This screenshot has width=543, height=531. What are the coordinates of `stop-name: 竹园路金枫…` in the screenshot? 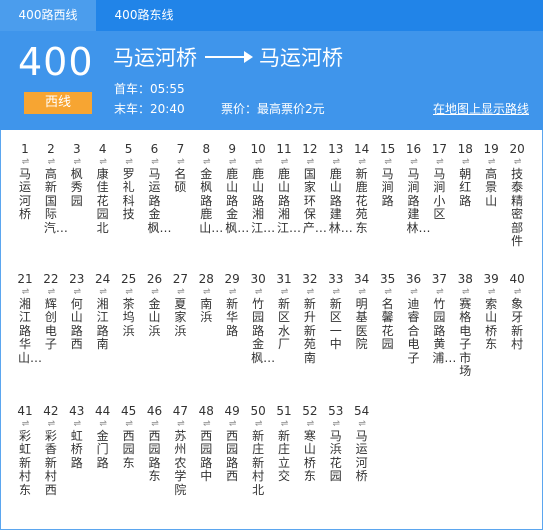 It's located at (263, 331).